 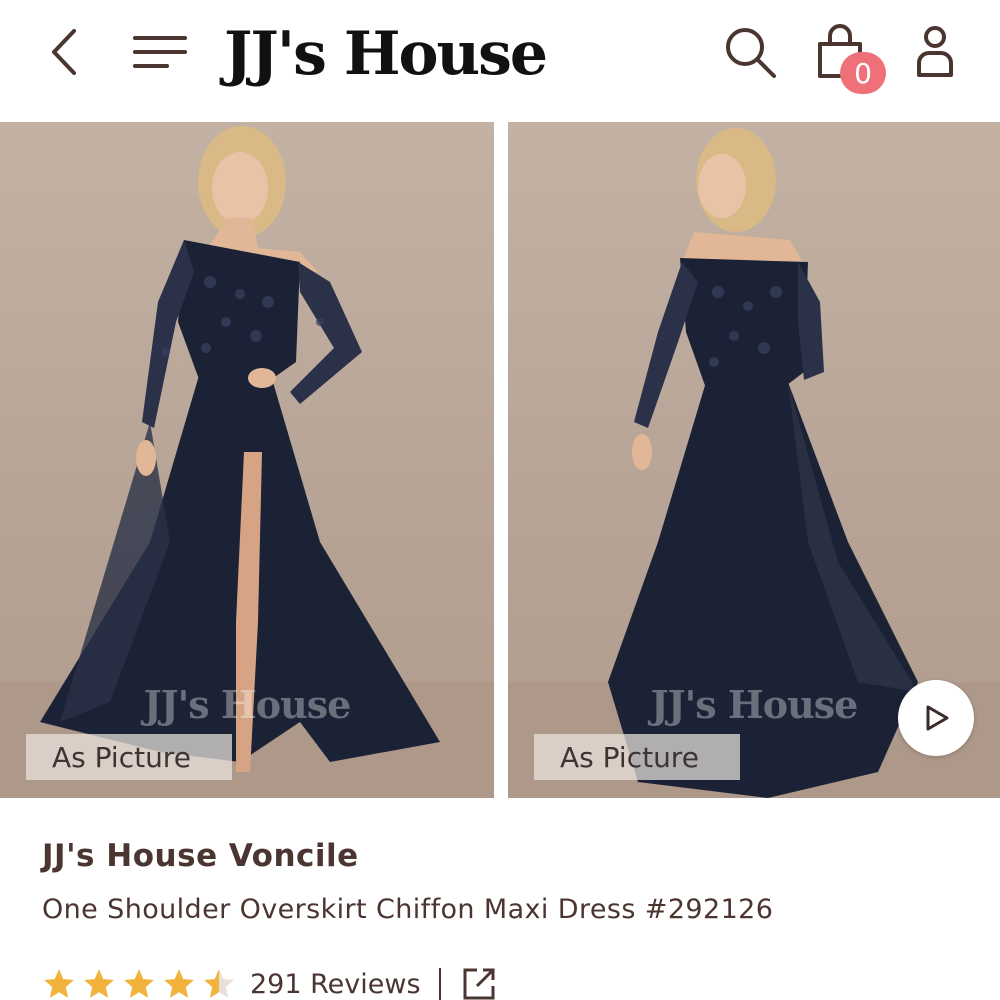 I want to click on rating-stars, so click(x=139, y=983).